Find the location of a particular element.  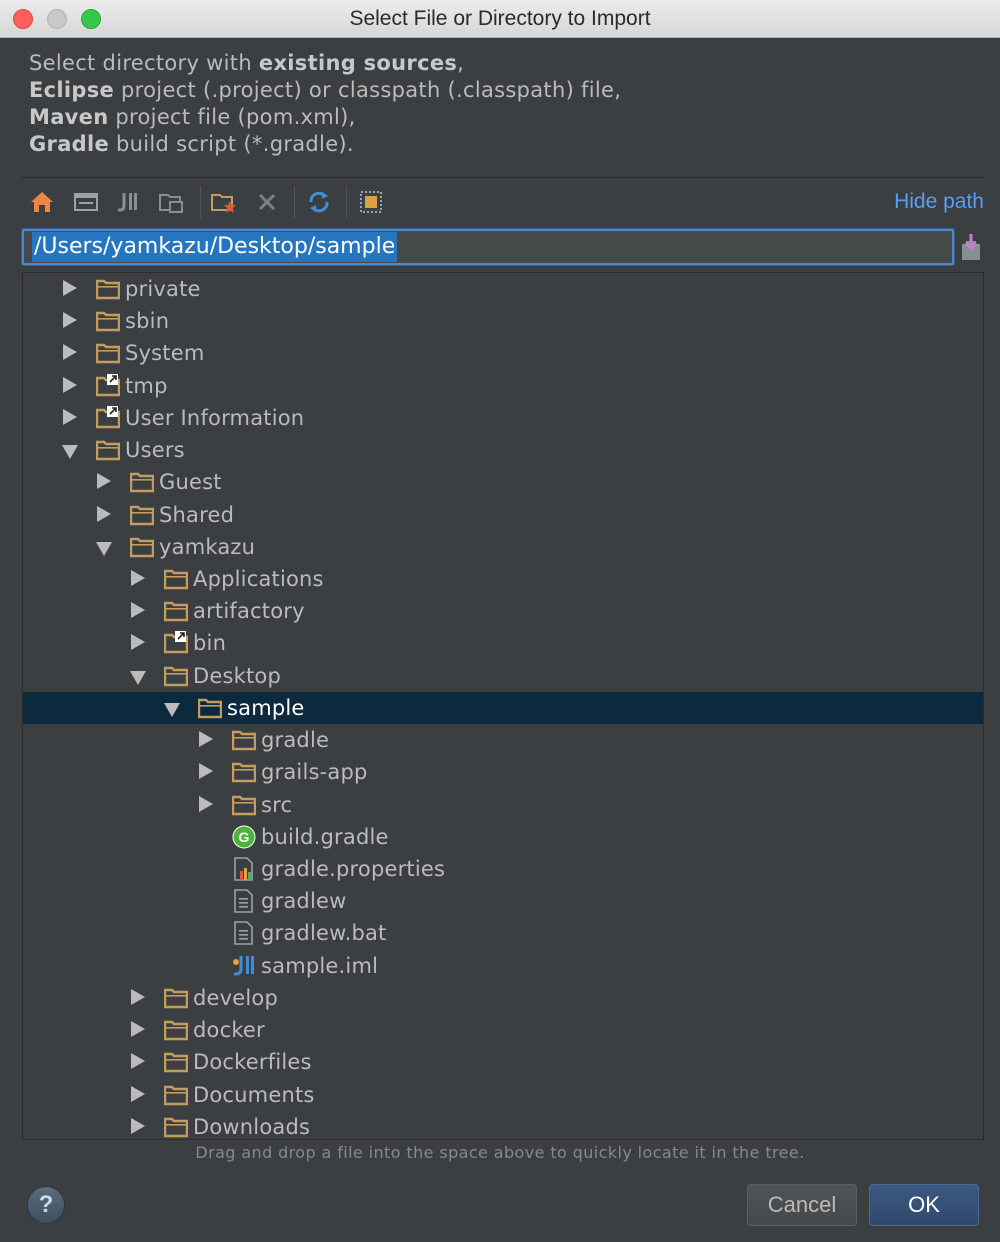

tree-row-label: sample.iml is located at coordinates (320, 965).